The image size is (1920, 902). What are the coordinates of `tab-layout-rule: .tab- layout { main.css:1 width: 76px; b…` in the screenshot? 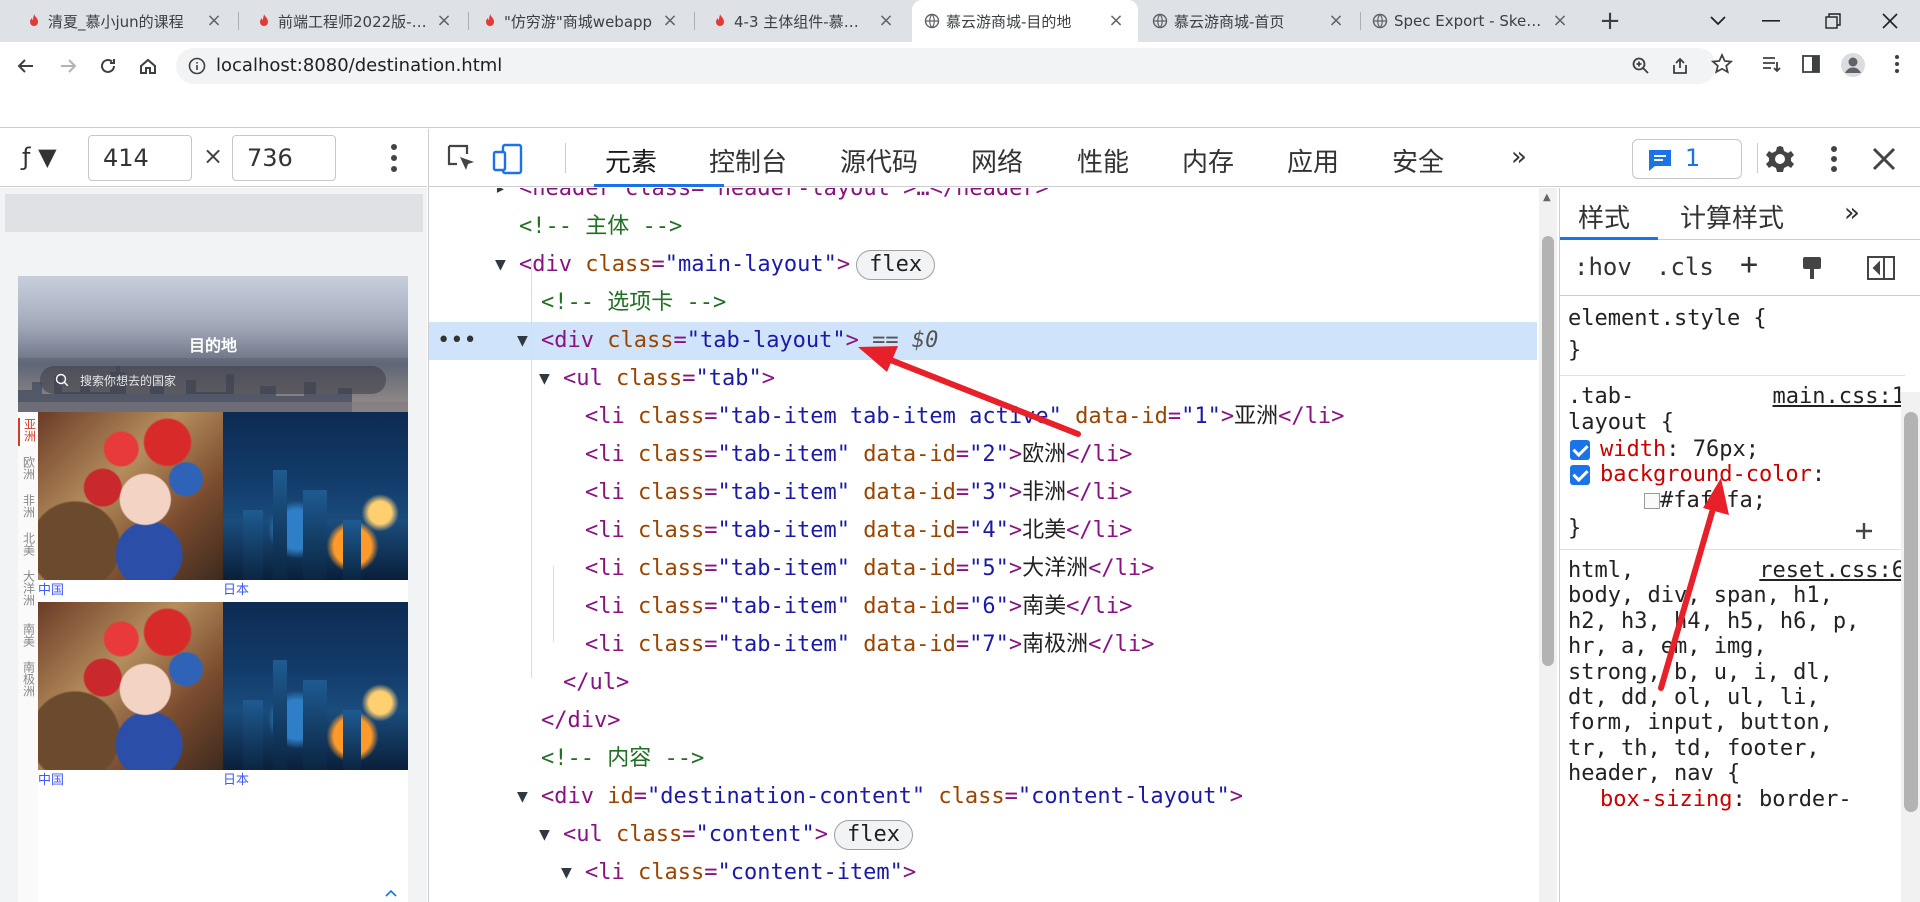 It's located at (1732, 464).